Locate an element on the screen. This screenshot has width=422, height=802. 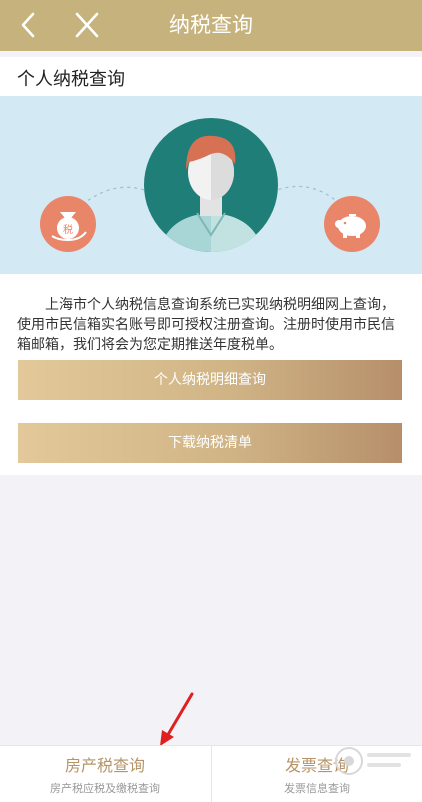
tax-badge-text: 税 is located at coordinates (68, 229).